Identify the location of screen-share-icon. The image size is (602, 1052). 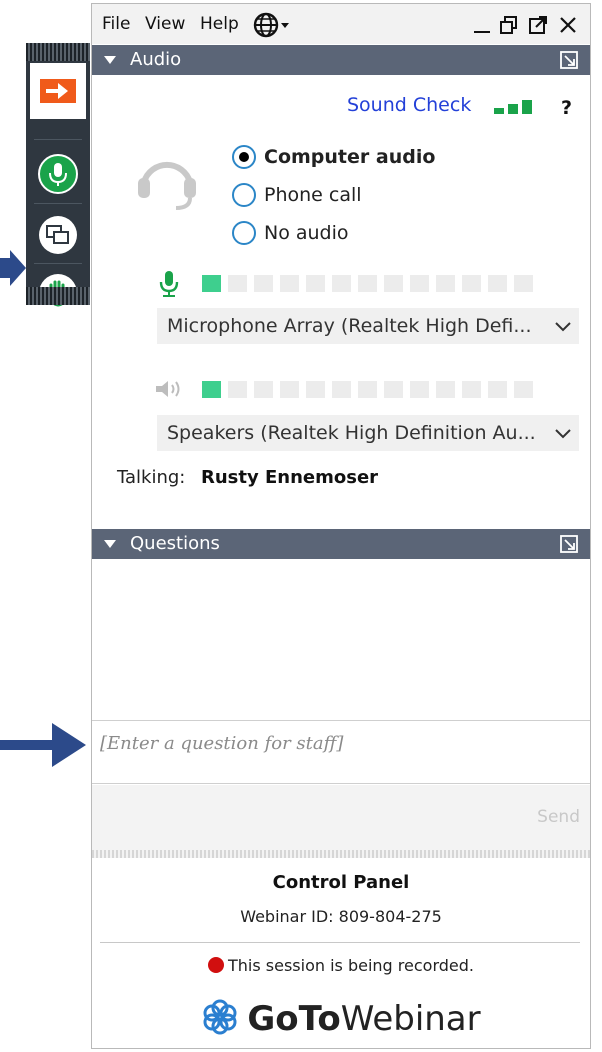
(58, 235).